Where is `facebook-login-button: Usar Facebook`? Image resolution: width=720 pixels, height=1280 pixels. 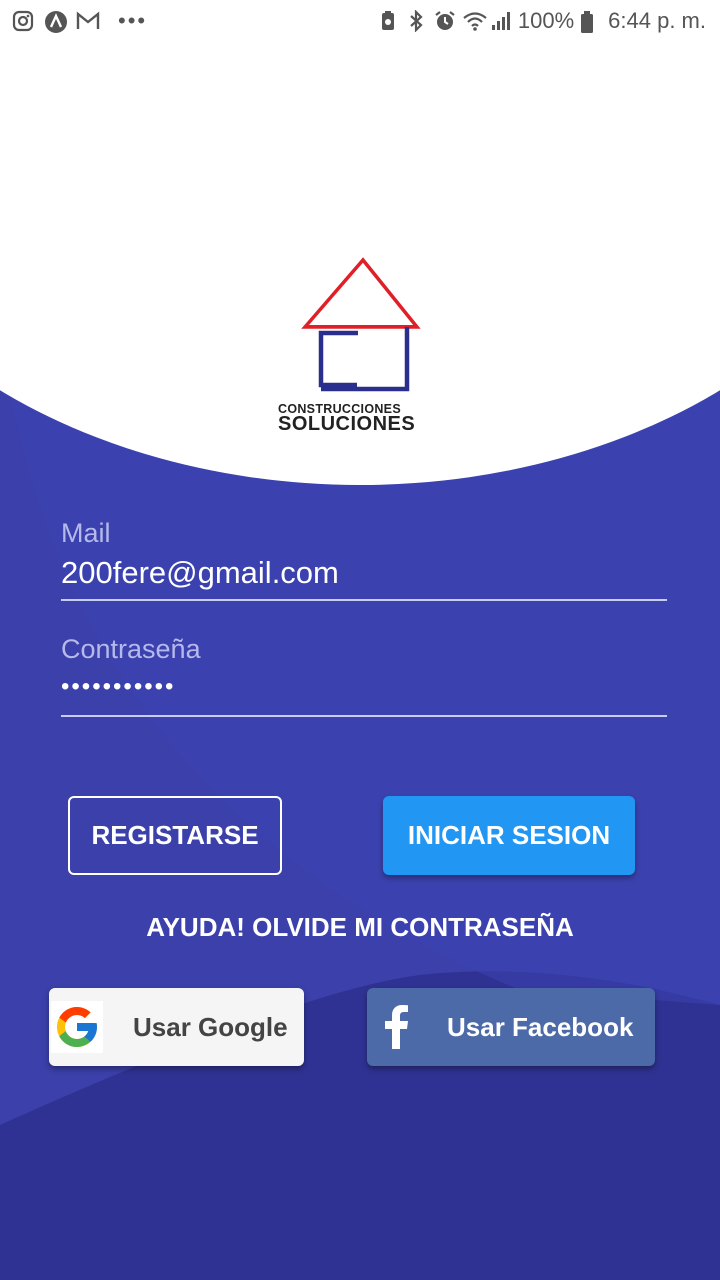
facebook-login-button: Usar Facebook is located at coordinates (511, 1027).